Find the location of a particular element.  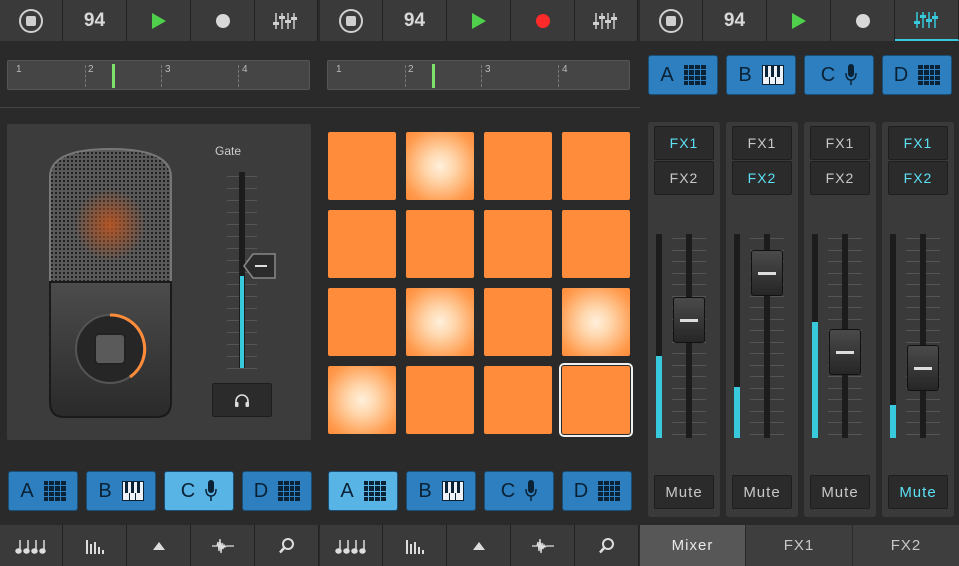

waveform-icon is located at coordinates (222, 545).